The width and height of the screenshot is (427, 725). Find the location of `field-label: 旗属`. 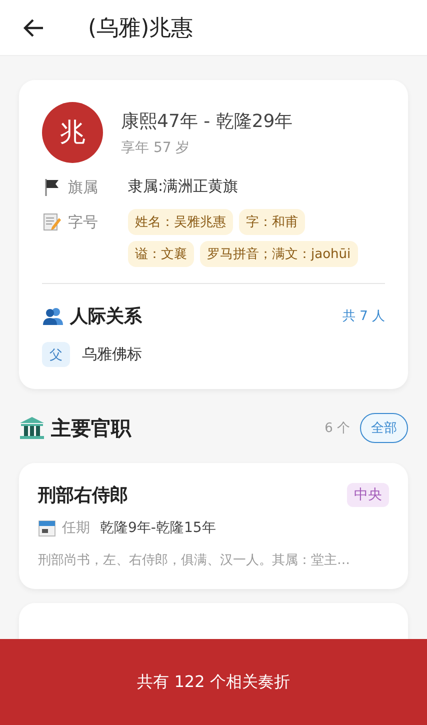

field-label: 旗属 is located at coordinates (83, 187).